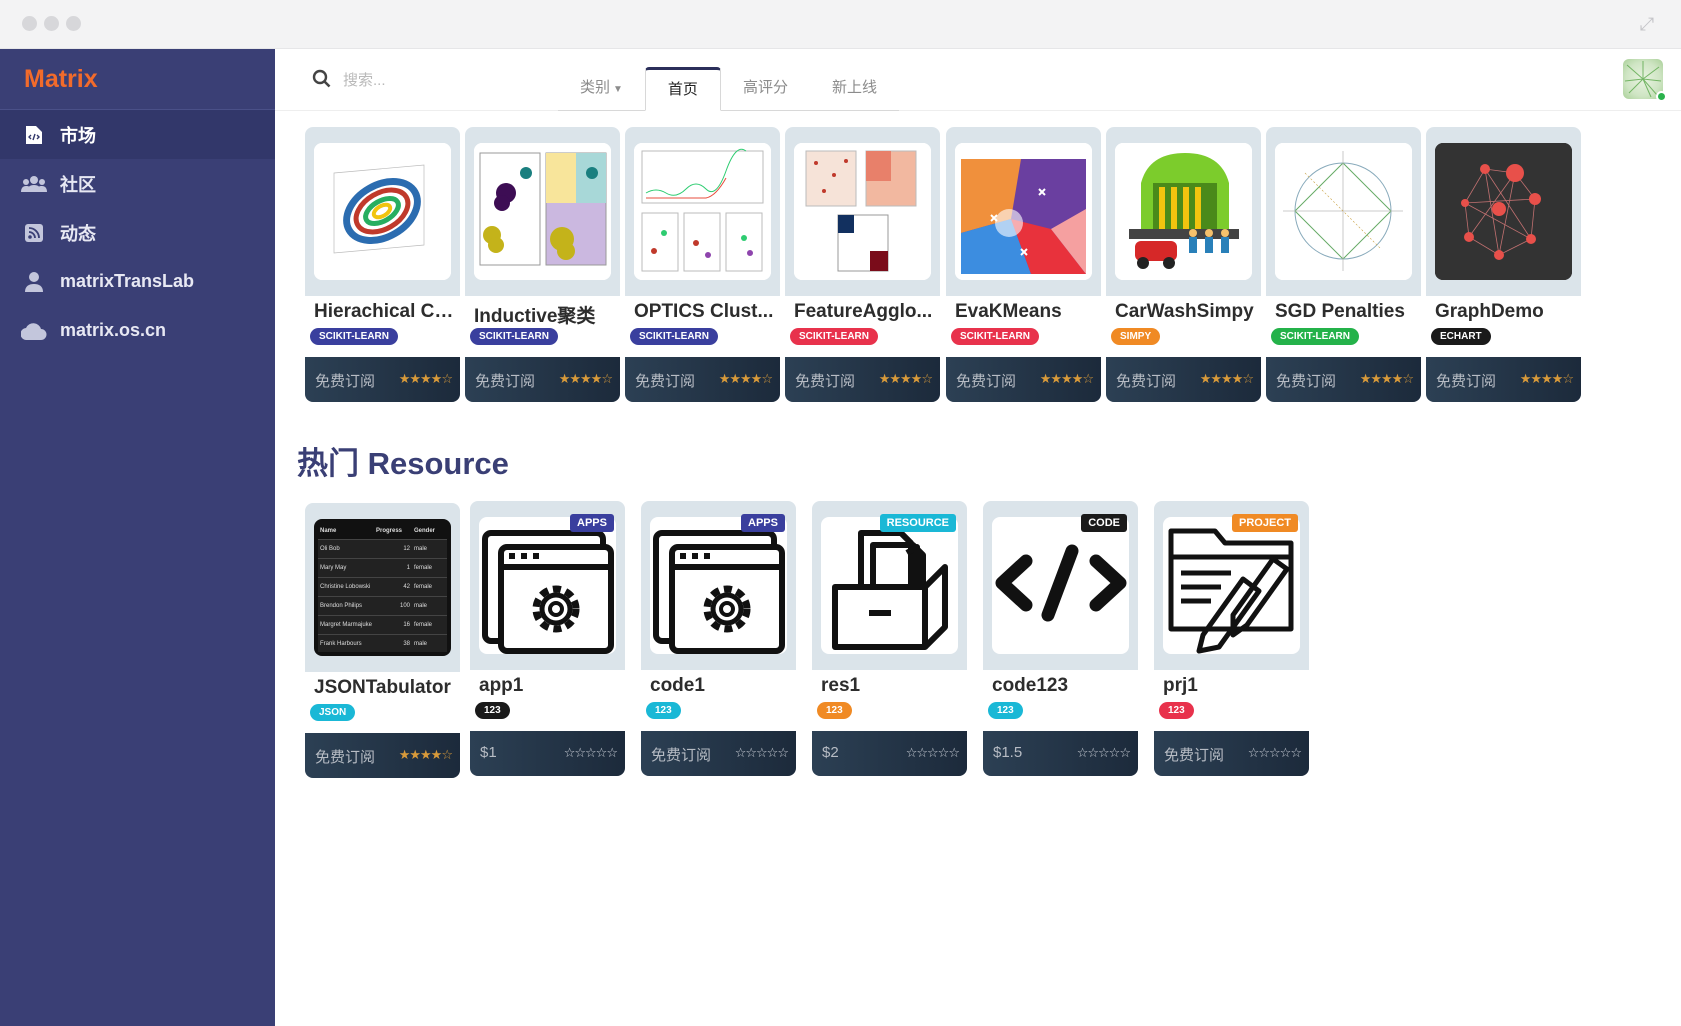  What do you see at coordinates (73, 23) in the screenshot?
I see `window-maximize-dot` at bounding box center [73, 23].